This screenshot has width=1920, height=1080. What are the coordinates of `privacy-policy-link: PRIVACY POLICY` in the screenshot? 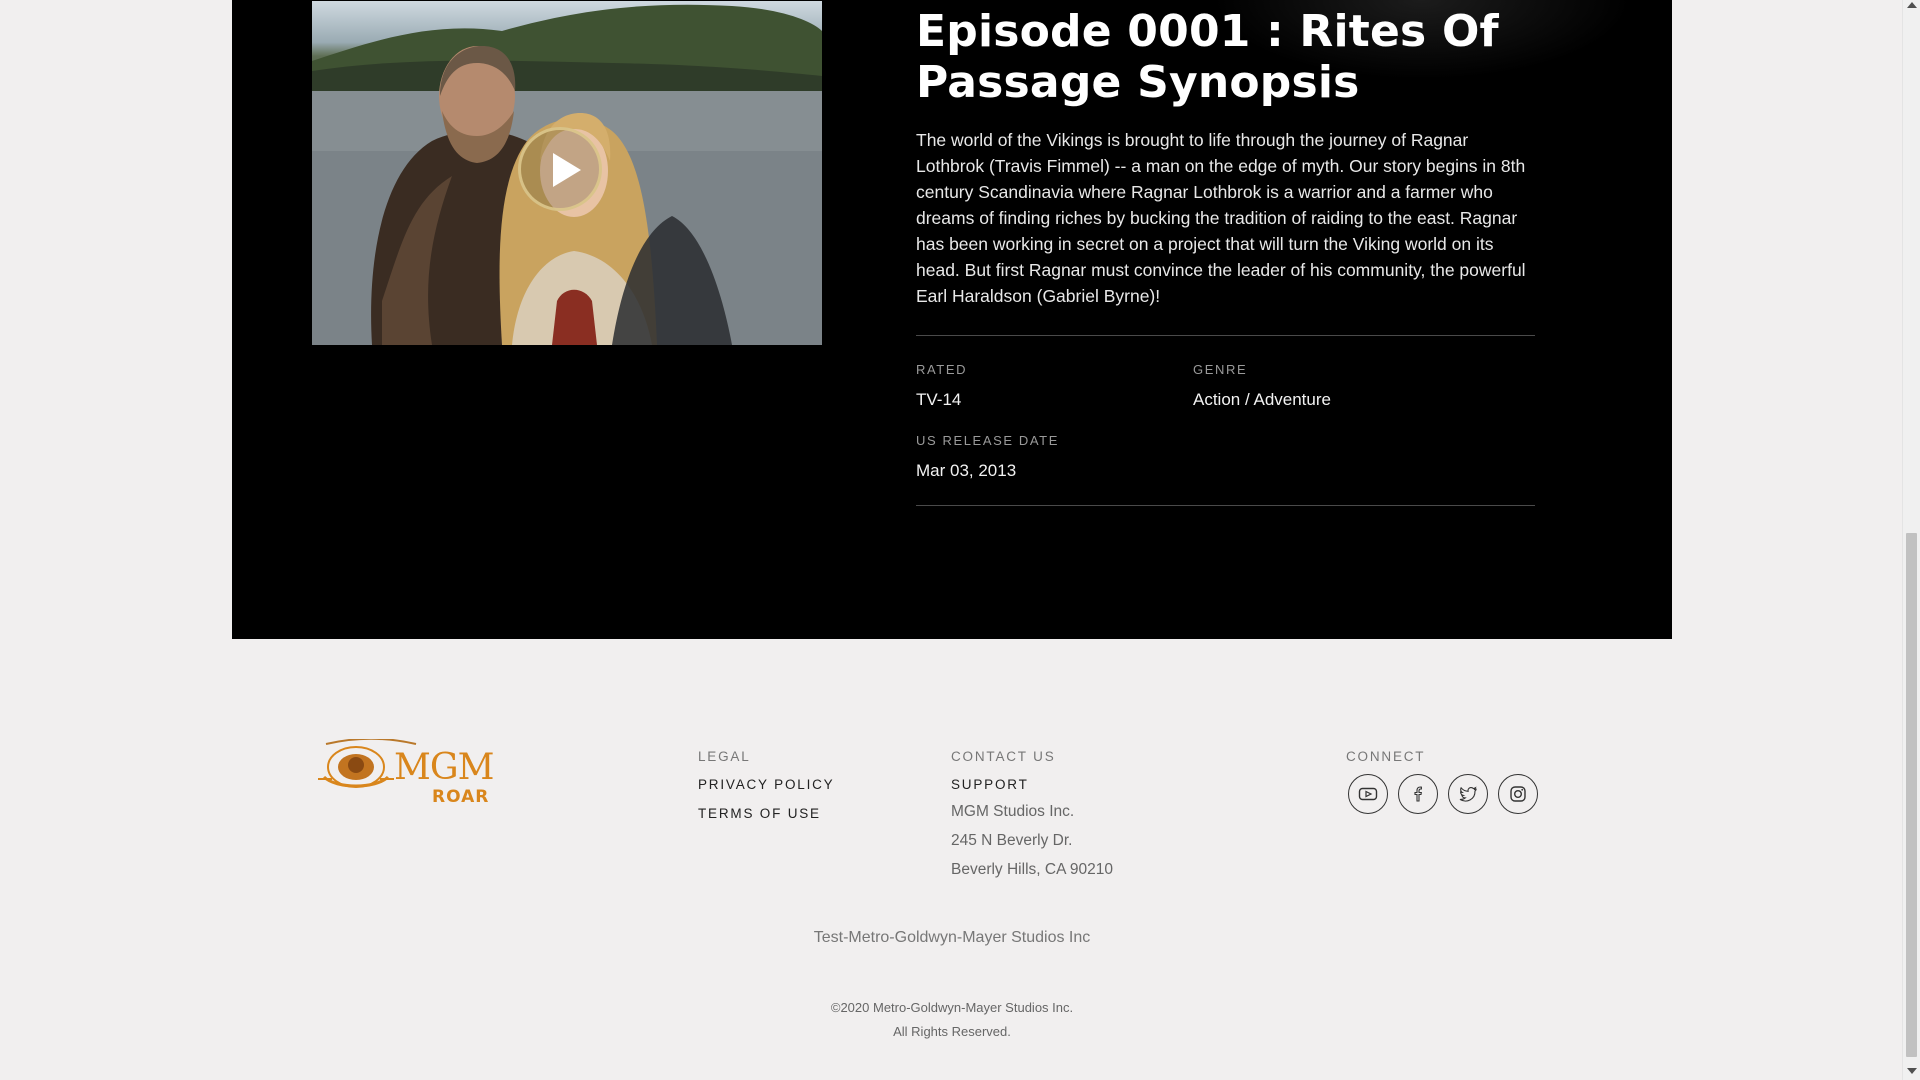 It's located at (766, 784).